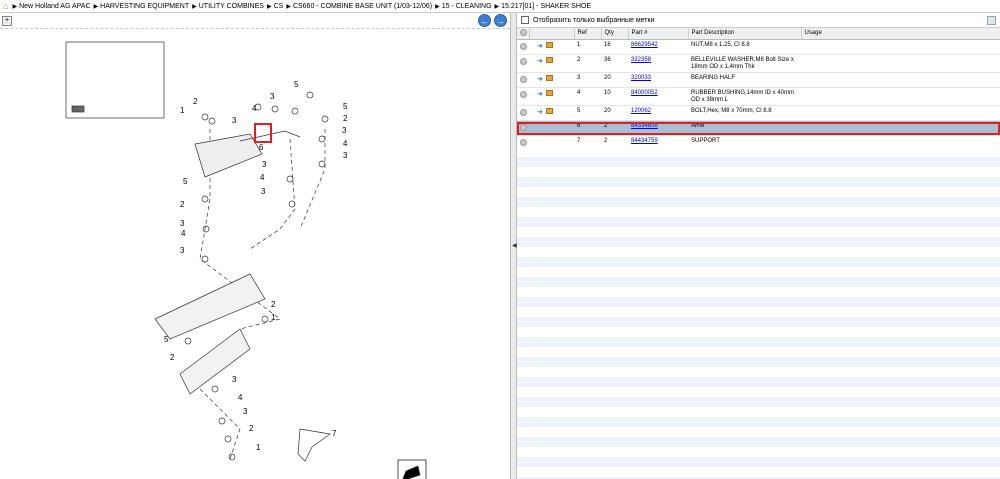  Describe the element at coordinates (658, 34) in the screenshot. I see `header-part-number: Part #` at that location.